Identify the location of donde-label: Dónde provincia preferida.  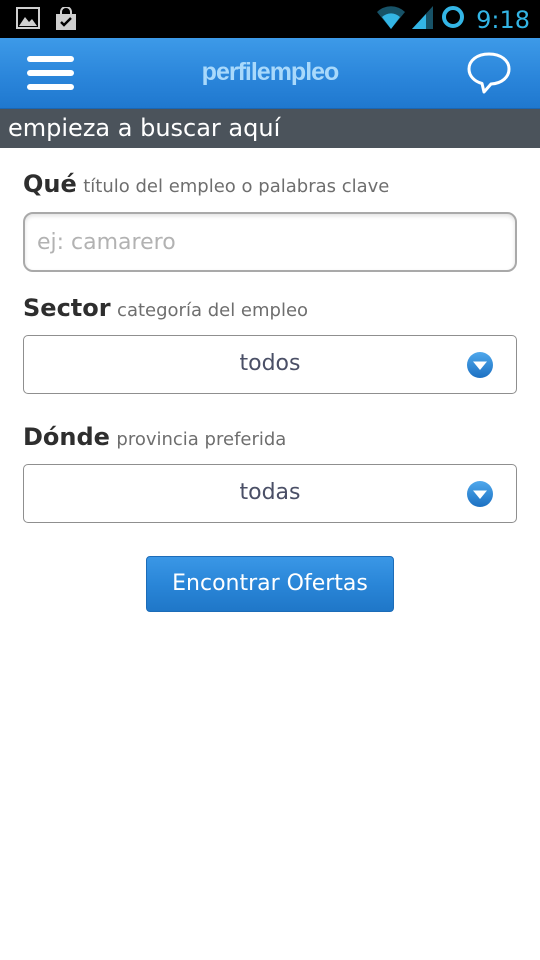
(154, 437).